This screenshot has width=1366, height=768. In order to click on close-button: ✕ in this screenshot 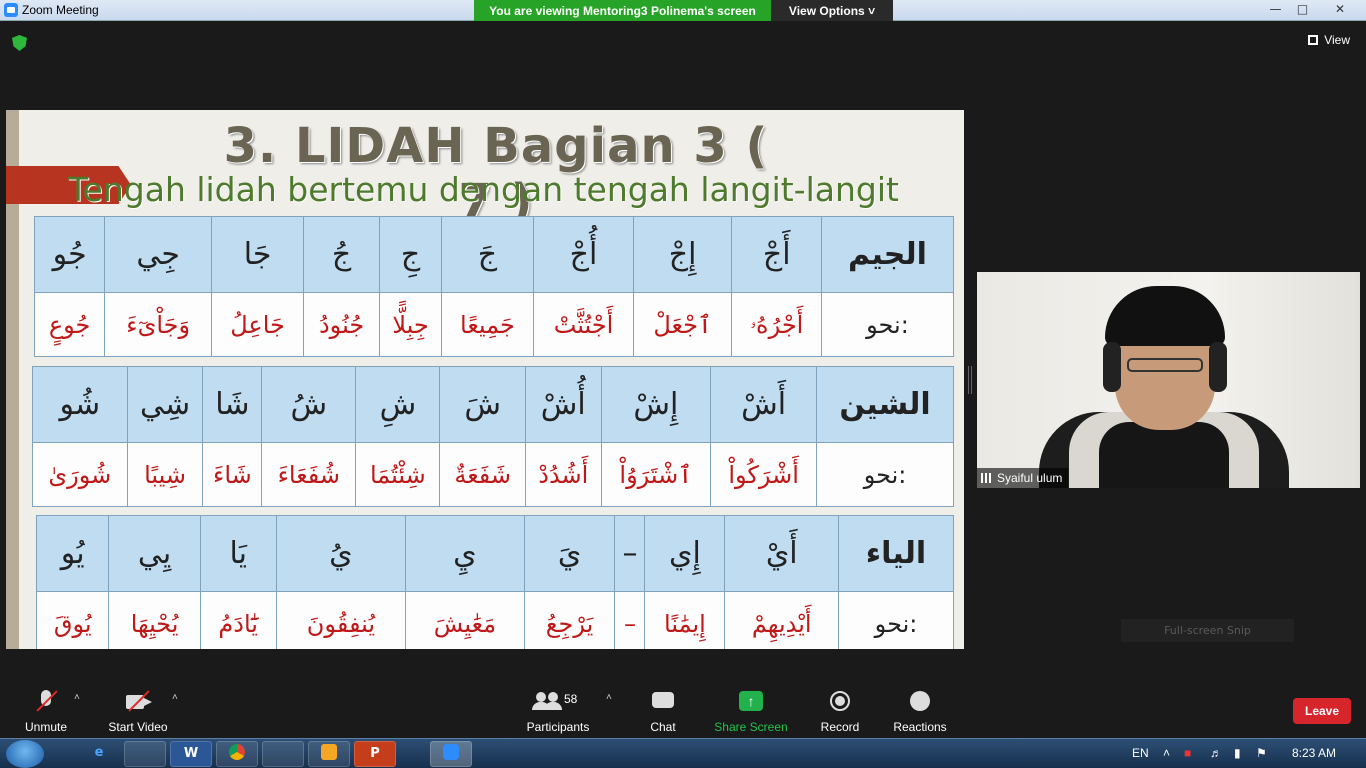, I will do `click(1340, 9)`.